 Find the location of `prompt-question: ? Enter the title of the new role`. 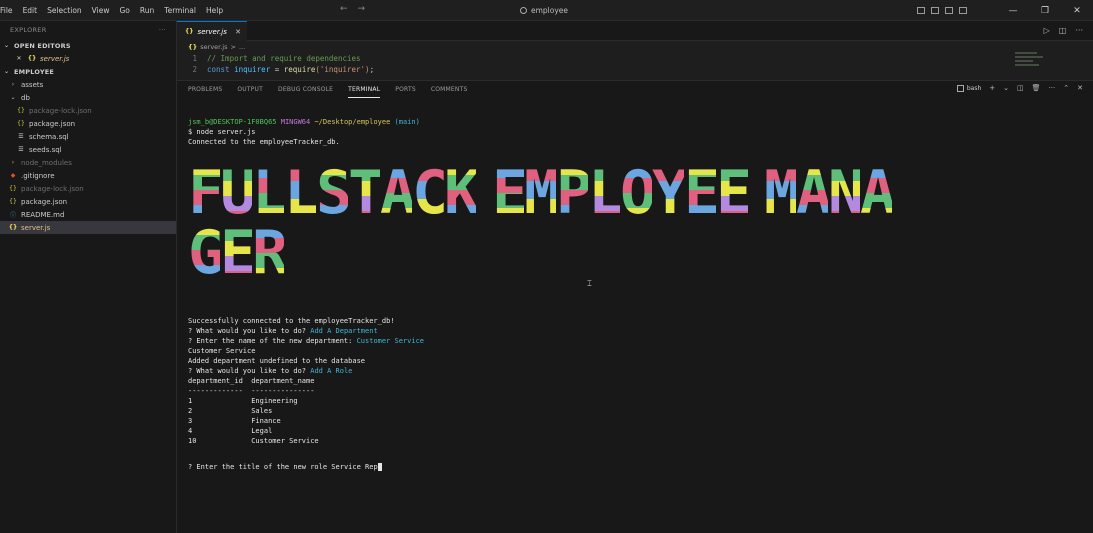

prompt-question: ? Enter the title of the new role is located at coordinates (258, 467).